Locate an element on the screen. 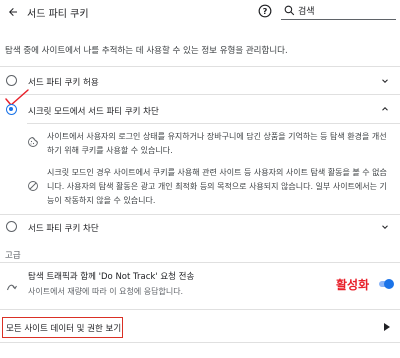 The width and height of the screenshot is (400, 358). toggle-knob is located at coordinates (389, 284).